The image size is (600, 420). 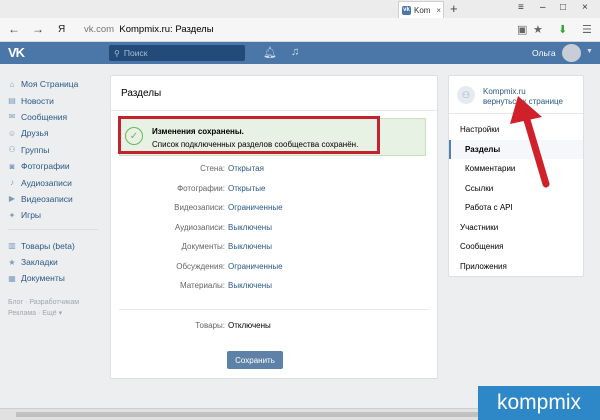 I want to click on home-icon: ⌂, so click(x=12, y=84).